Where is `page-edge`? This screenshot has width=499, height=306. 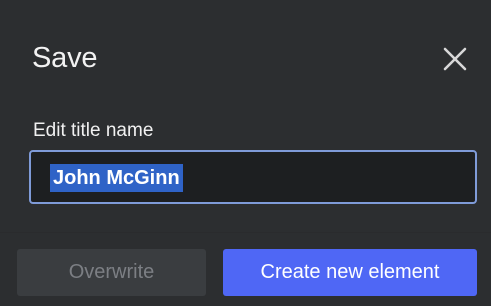
page-edge is located at coordinates (495, 153).